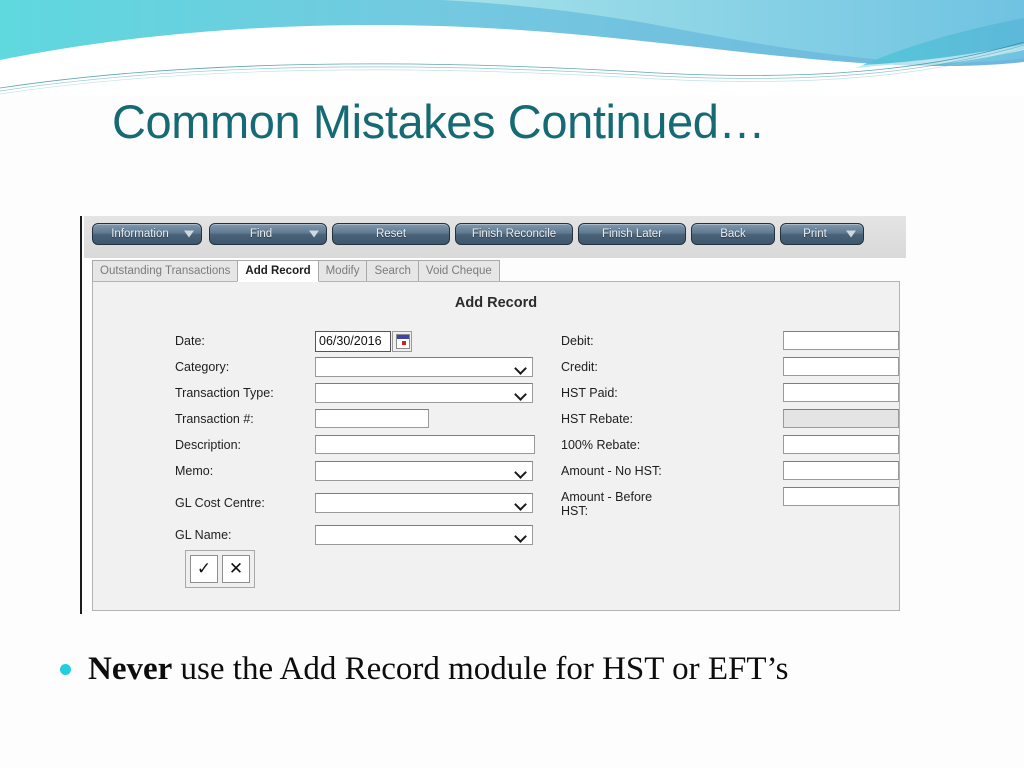  I want to click on form-row: Memo:, so click(354, 473).